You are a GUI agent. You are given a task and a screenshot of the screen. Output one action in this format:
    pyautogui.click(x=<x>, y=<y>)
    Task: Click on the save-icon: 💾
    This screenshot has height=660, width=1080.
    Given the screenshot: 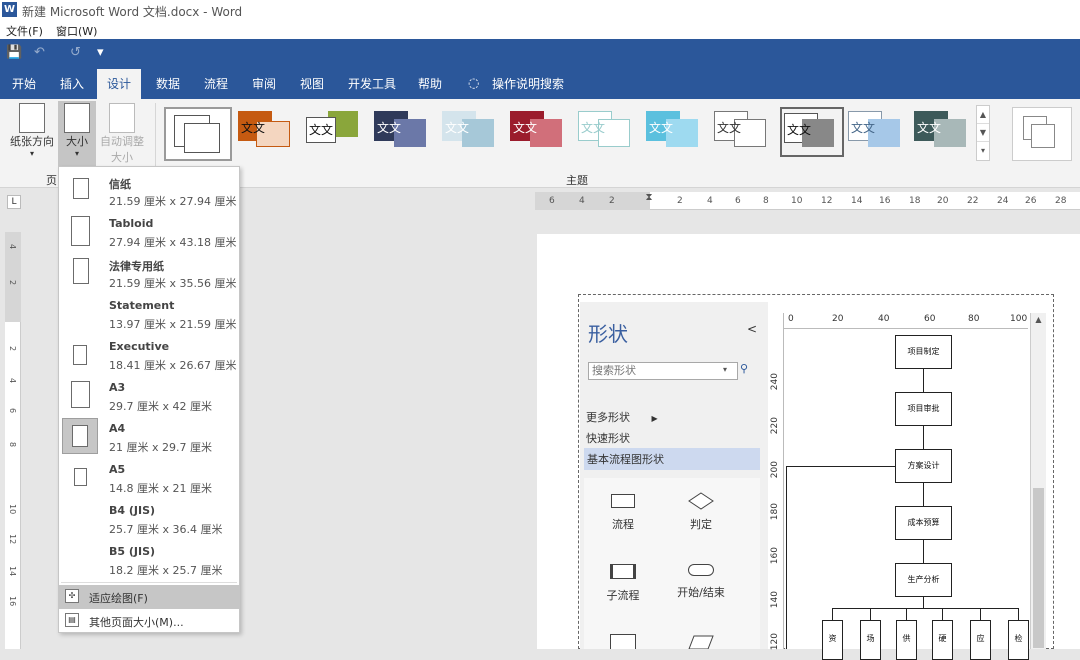 What is the action you would take?
    pyautogui.click(x=14, y=52)
    